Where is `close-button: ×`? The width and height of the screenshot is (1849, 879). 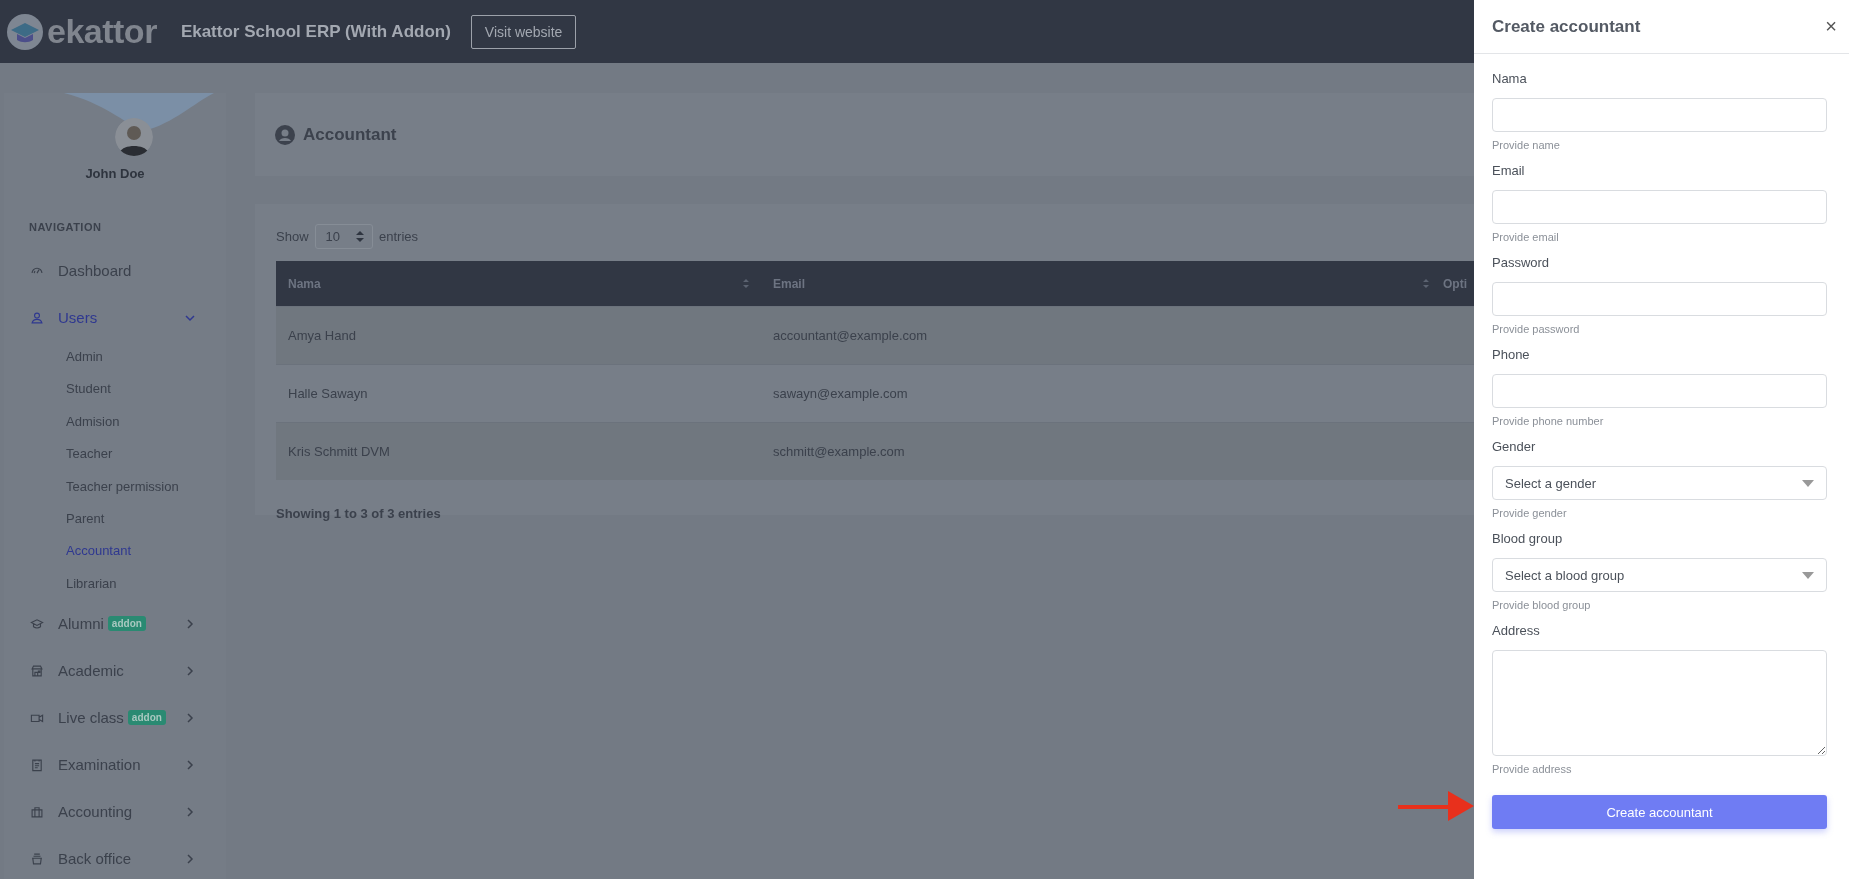
close-button: × is located at coordinates (1831, 26).